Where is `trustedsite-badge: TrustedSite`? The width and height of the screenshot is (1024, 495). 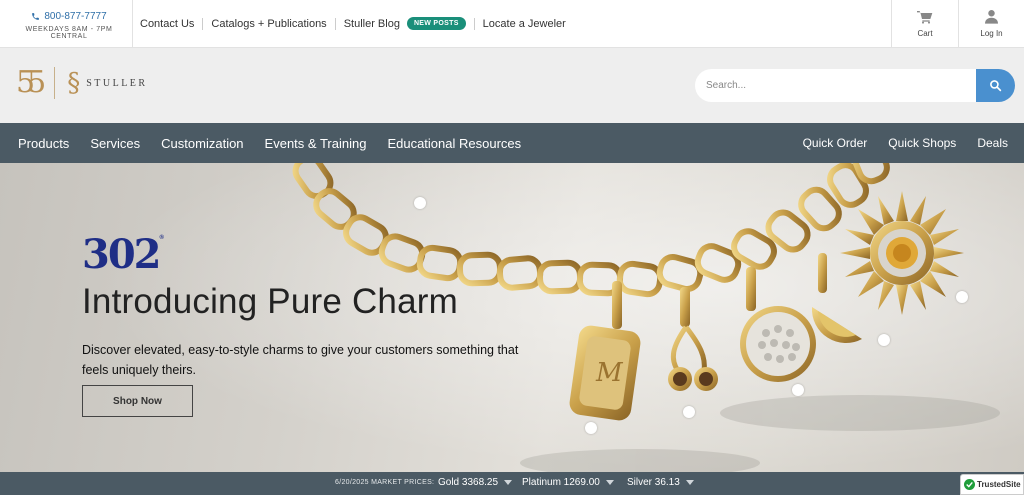 trustedsite-badge: TrustedSite is located at coordinates (992, 484).